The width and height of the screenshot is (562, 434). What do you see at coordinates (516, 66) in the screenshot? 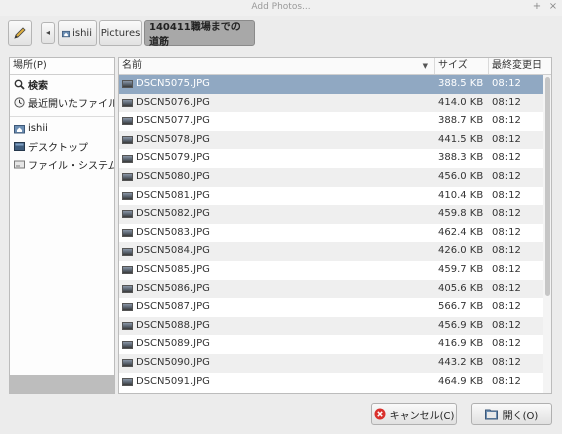
I see `column-header-modified: 最終変更日` at bounding box center [516, 66].